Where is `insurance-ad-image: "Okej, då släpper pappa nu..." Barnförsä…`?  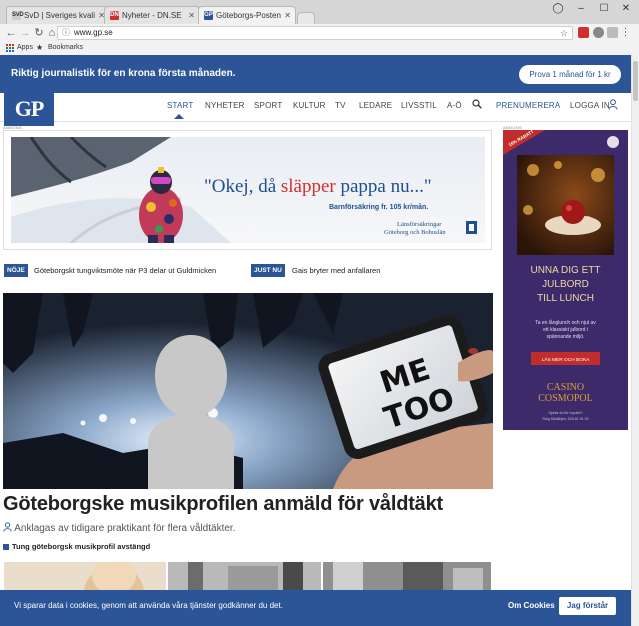
insurance-ad-image: "Okej, då släpper pappa nu..." Barnförsä… is located at coordinates (248, 190).